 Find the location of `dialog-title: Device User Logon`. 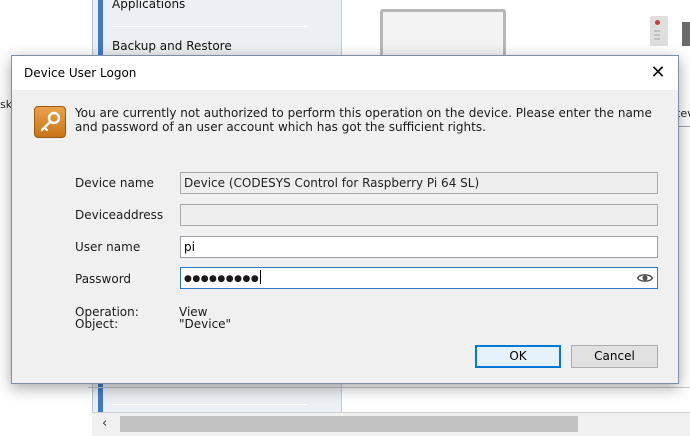

dialog-title: Device User Logon is located at coordinates (80, 73).